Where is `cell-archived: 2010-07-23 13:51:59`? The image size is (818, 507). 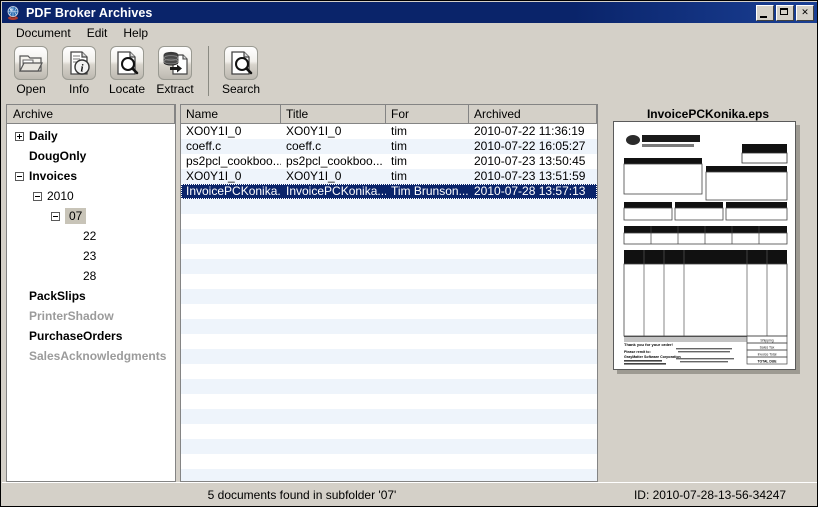
cell-archived: 2010-07-23 13:51:59 is located at coordinates (530, 176).